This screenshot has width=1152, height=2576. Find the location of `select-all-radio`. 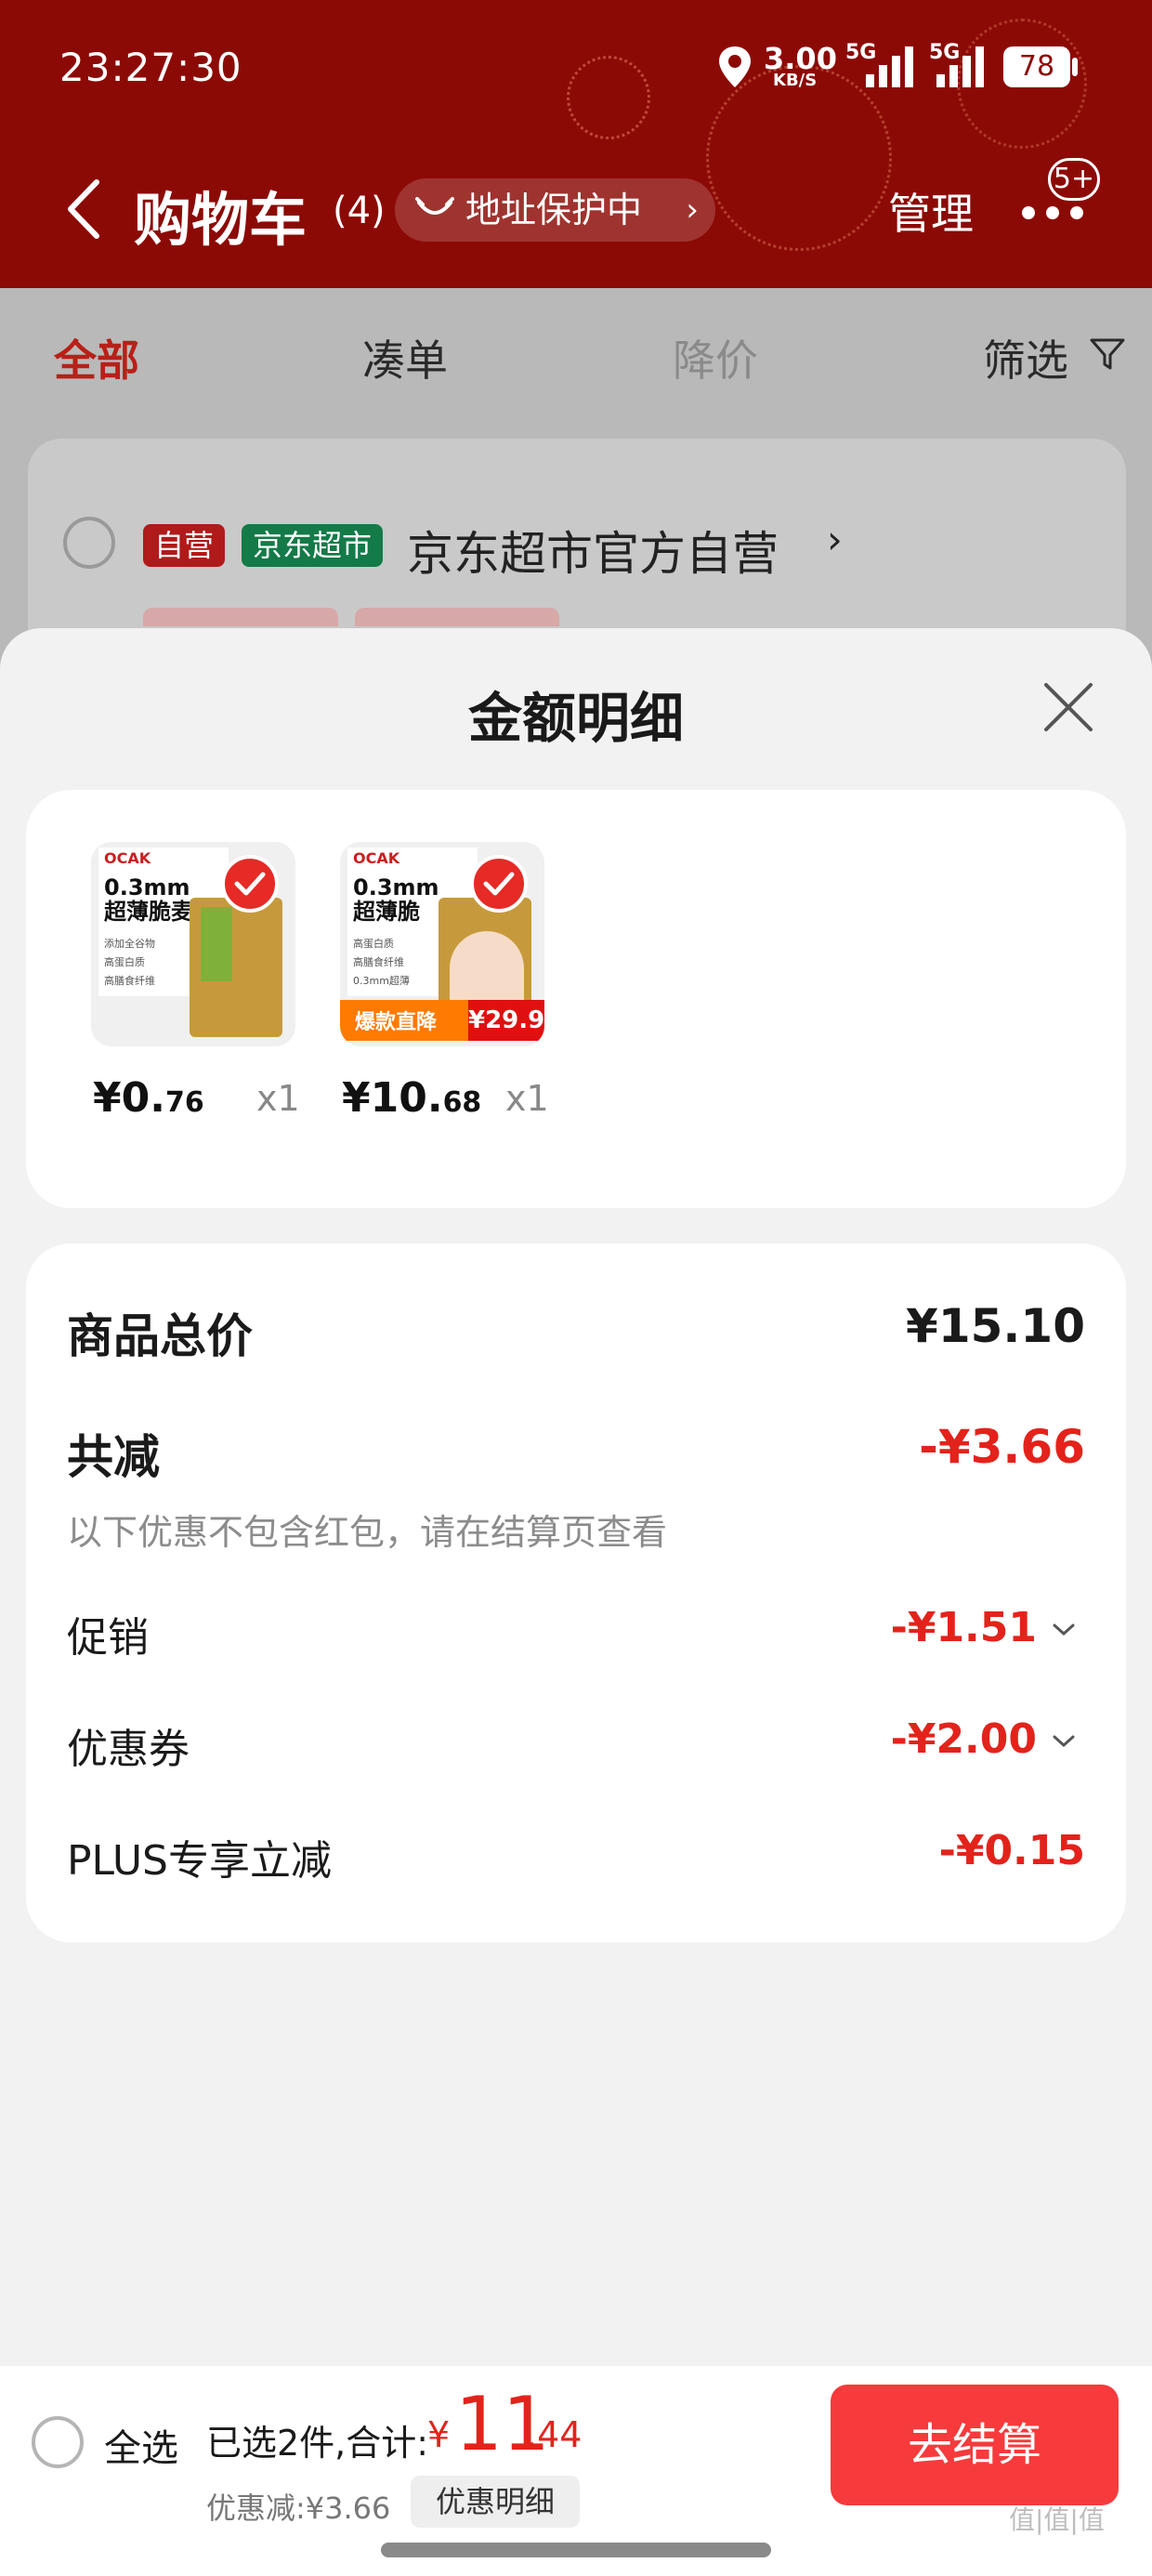

select-all-radio is located at coordinates (58, 2442).